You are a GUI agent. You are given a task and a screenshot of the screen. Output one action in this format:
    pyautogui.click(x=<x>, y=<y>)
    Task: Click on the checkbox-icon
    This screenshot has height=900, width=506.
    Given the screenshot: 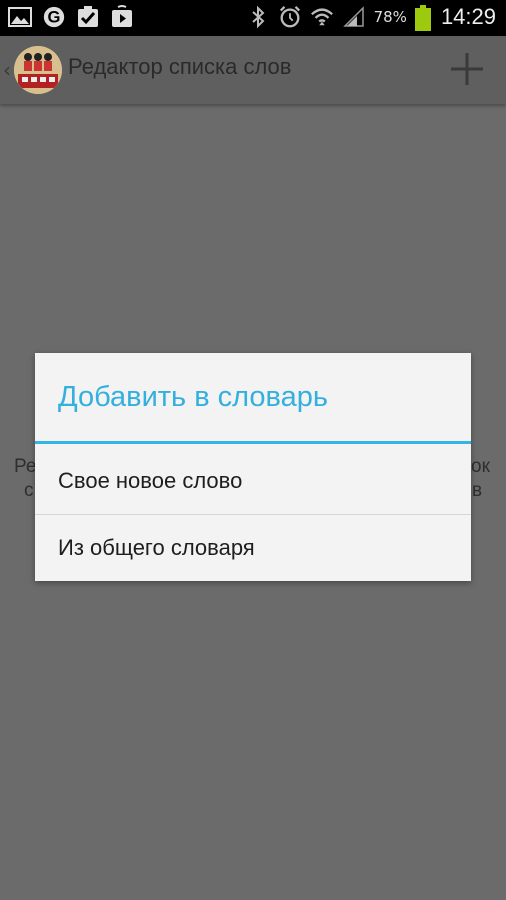 What is the action you would take?
    pyautogui.click(x=88, y=17)
    